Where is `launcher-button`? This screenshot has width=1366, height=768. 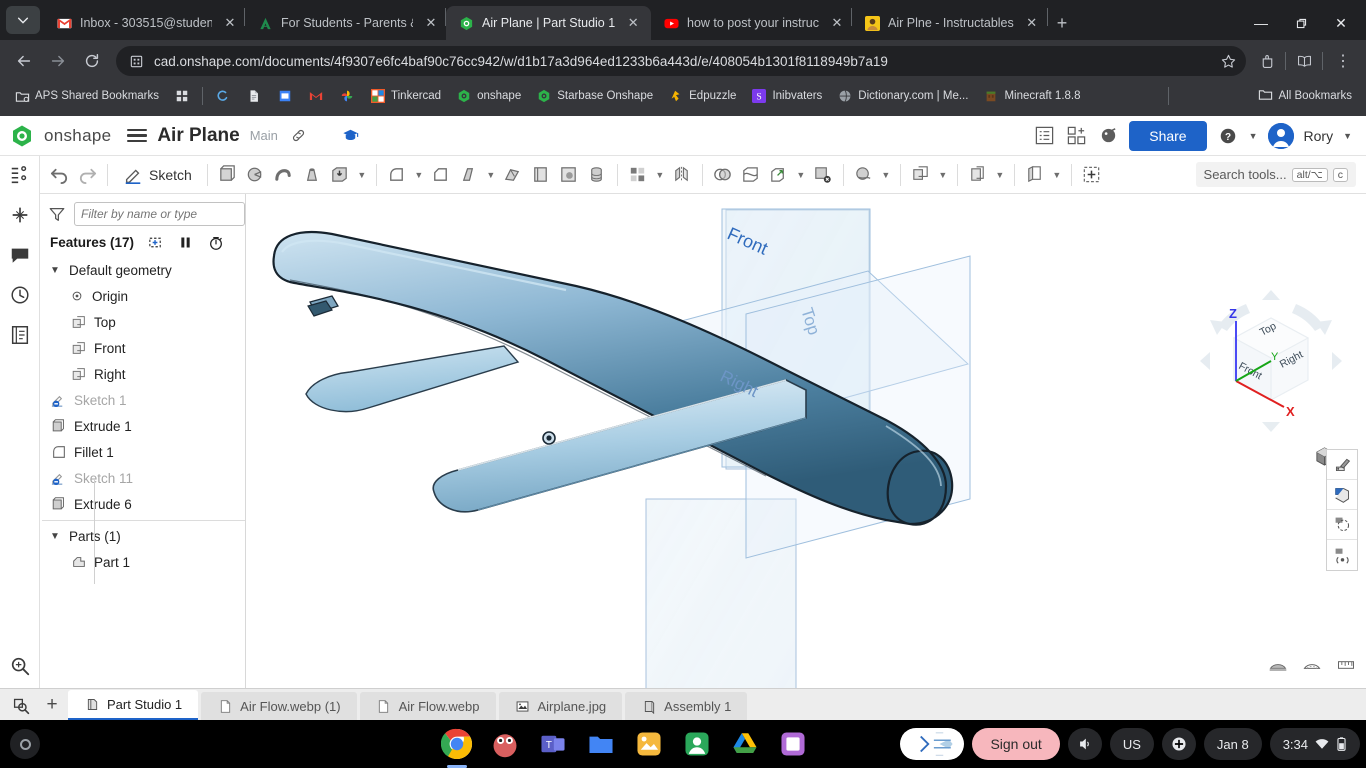
launcher-button is located at coordinates (25, 744).